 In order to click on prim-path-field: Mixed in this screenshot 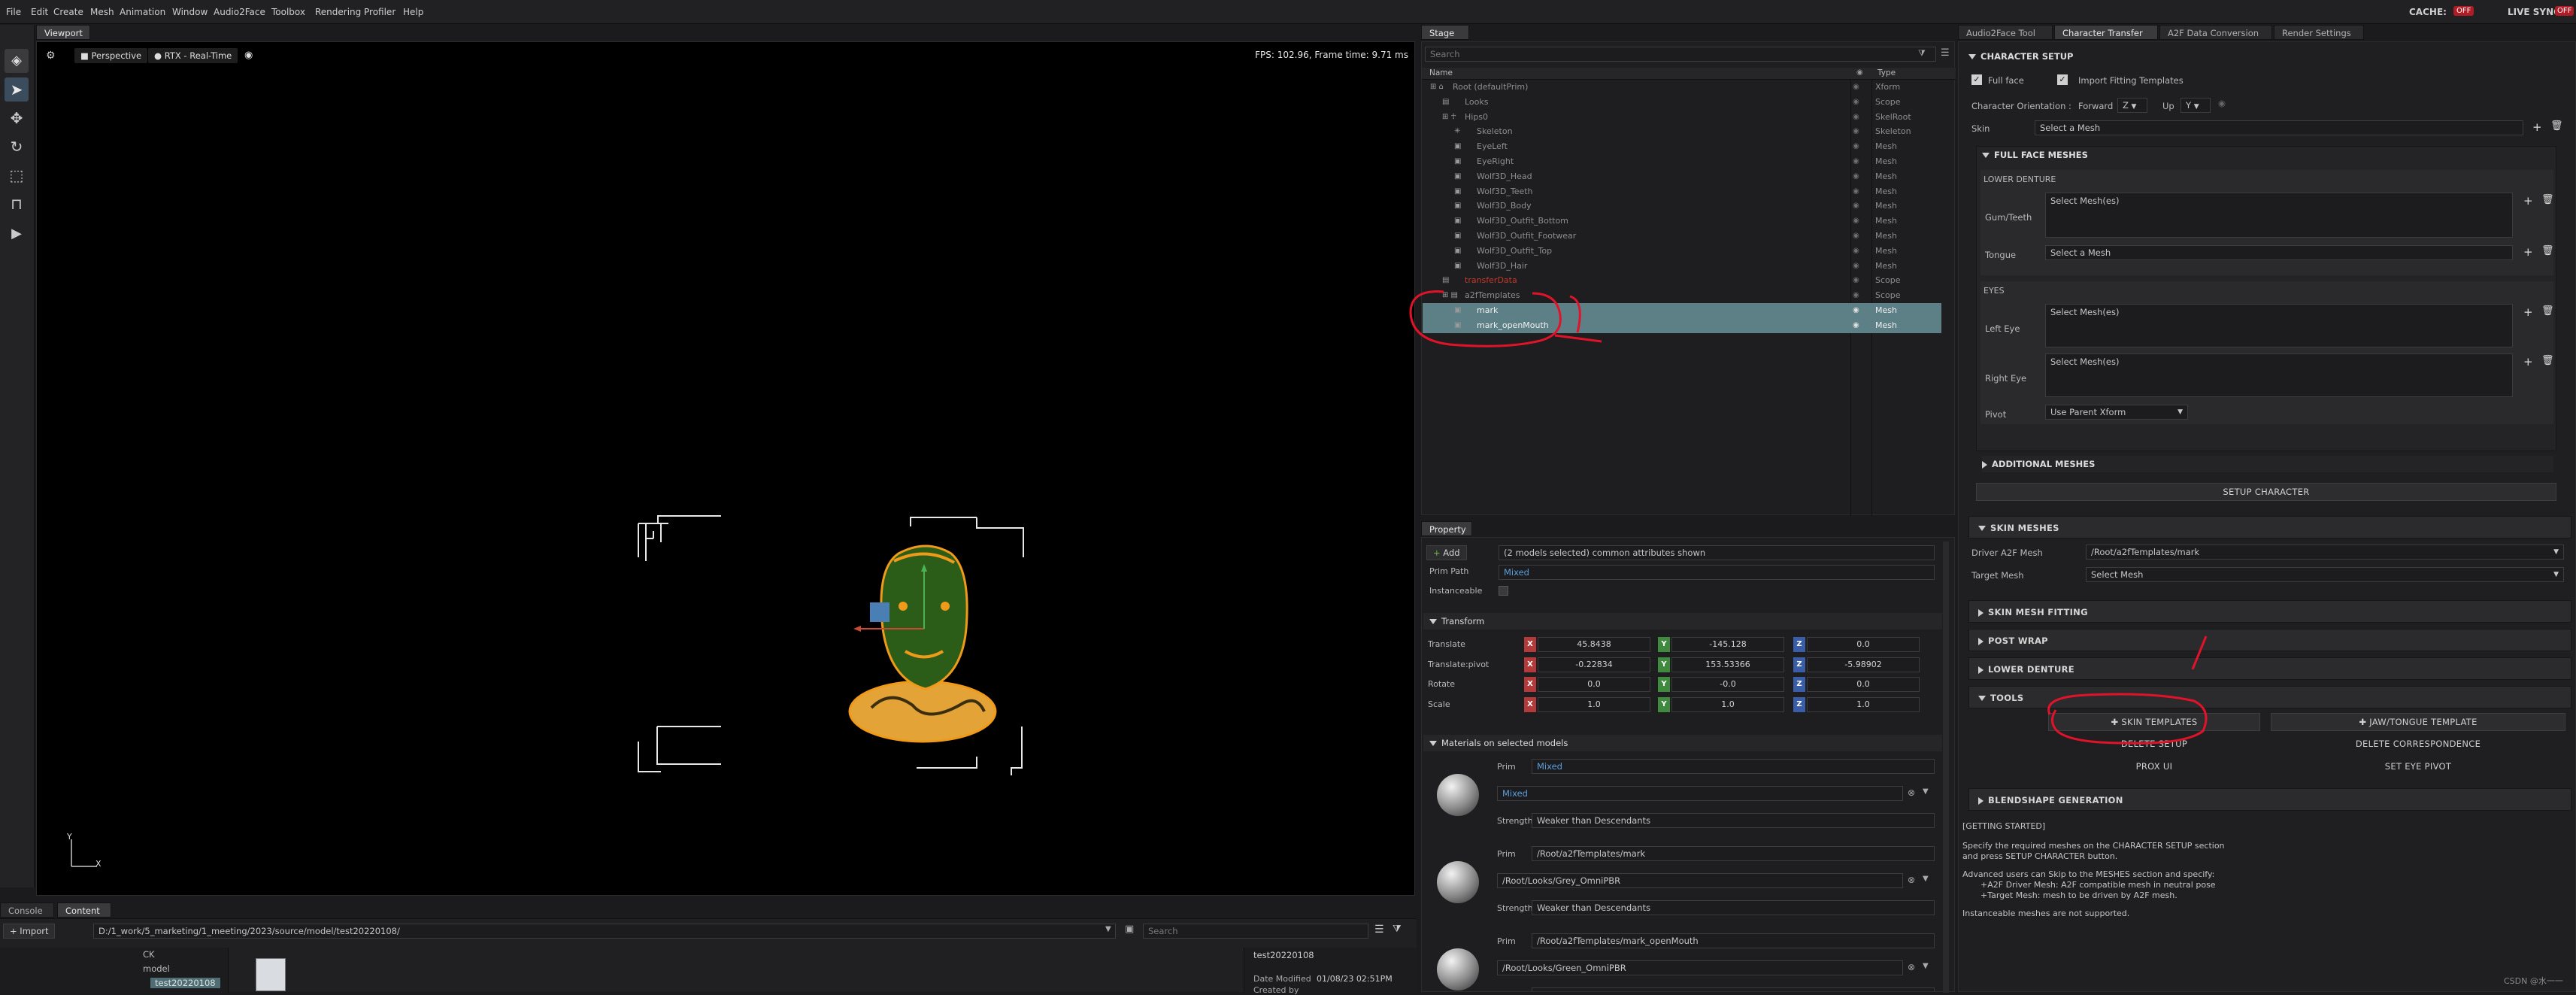, I will do `click(1717, 573)`.